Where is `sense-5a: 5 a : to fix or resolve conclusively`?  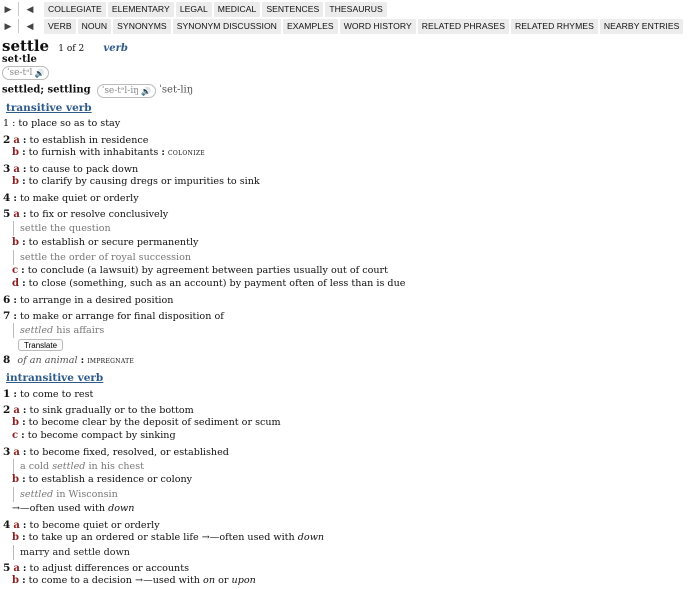 sense-5a: 5 a : to fix or resolve conclusively is located at coordinates (86, 214).